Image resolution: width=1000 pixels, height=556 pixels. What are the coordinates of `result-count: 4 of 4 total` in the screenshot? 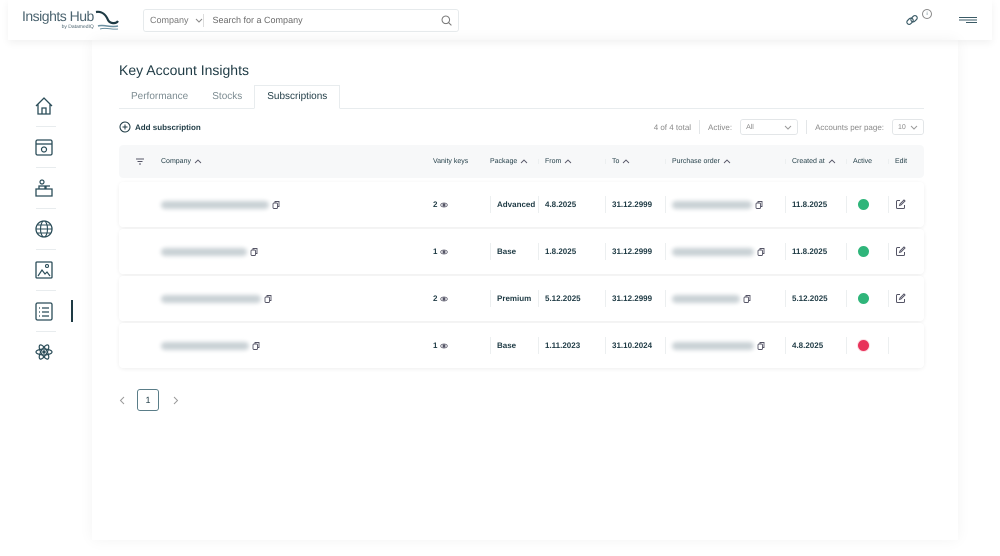 It's located at (673, 127).